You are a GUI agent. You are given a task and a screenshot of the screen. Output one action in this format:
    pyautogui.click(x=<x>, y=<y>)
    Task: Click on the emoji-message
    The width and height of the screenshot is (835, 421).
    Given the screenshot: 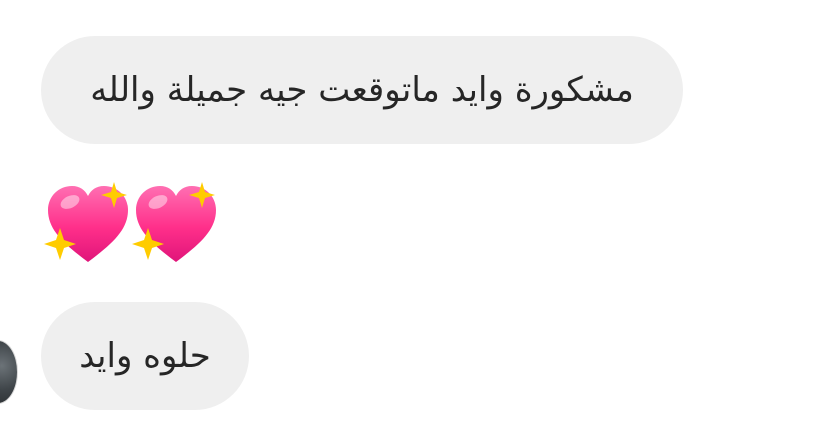 What is the action you would take?
    pyautogui.click(x=137, y=225)
    